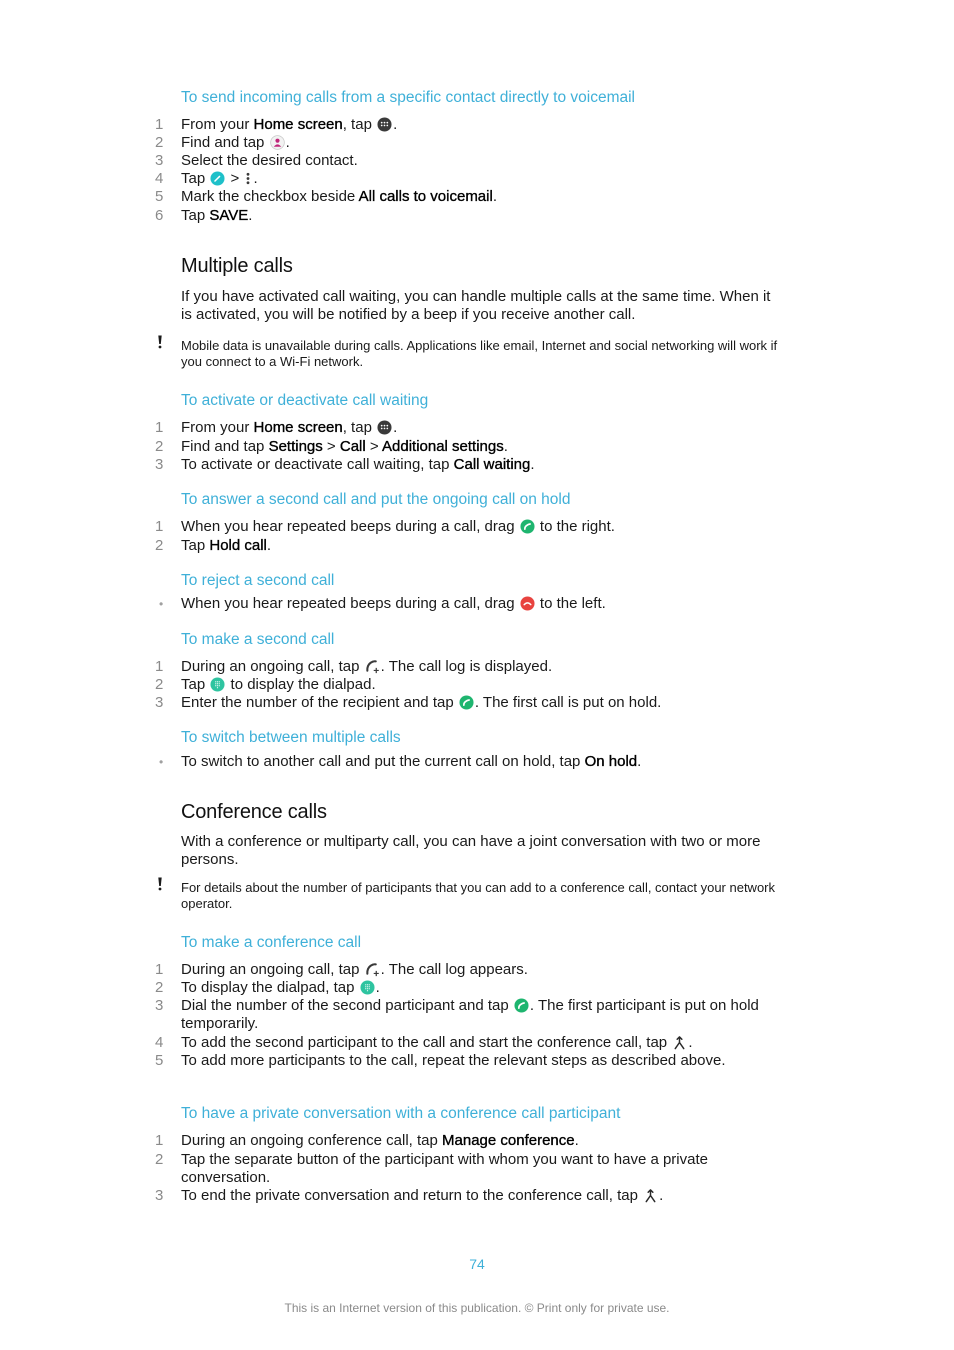  Describe the element at coordinates (295, 446) in the screenshot. I see `ui-term-settings: Settings` at that location.